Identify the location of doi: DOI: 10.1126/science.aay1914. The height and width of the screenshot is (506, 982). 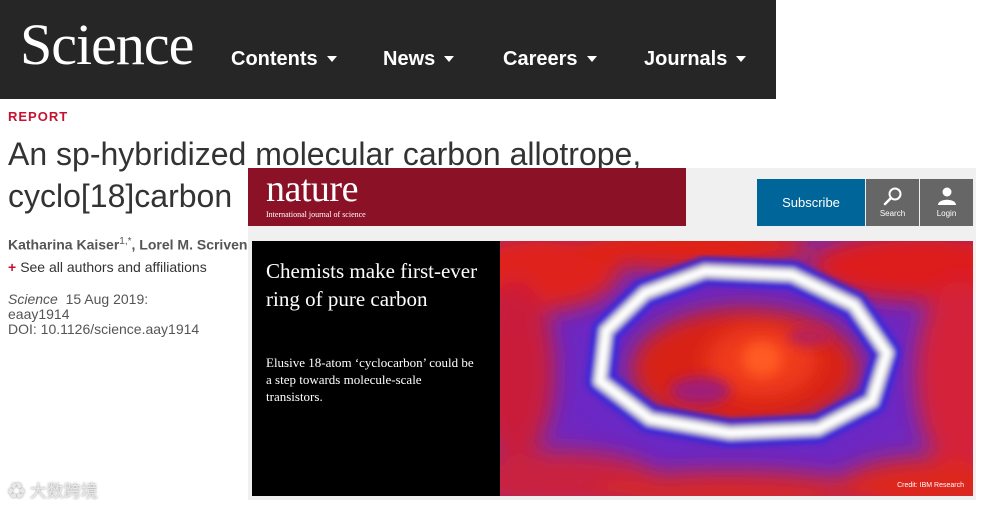
(103, 329).